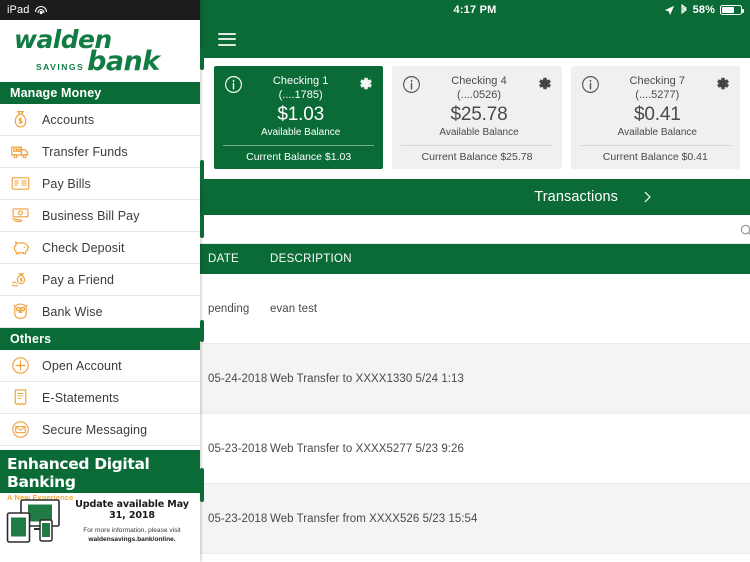 The height and width of the screenshot is (562, 750). I want to click on ios-status-bar-right: 4:17 PM 58%, so click(475, 10).